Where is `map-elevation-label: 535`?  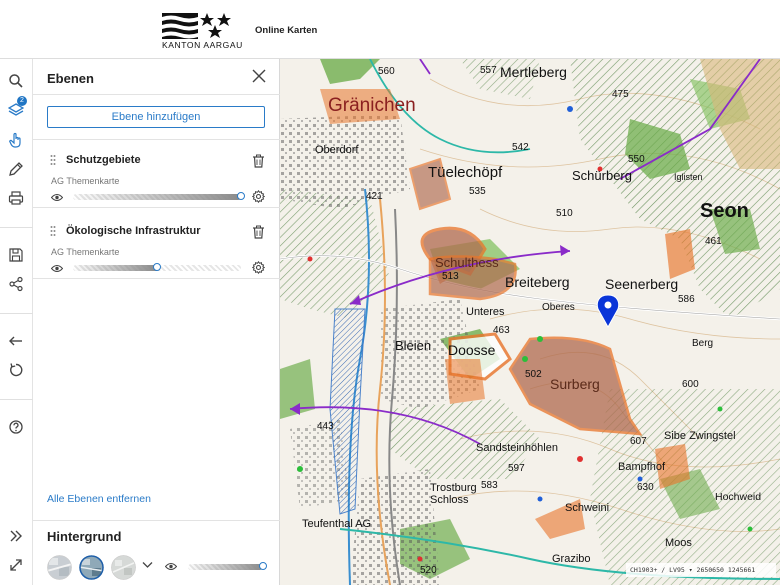 map-elevation-label: 535 is located at coordinates (477, 191).